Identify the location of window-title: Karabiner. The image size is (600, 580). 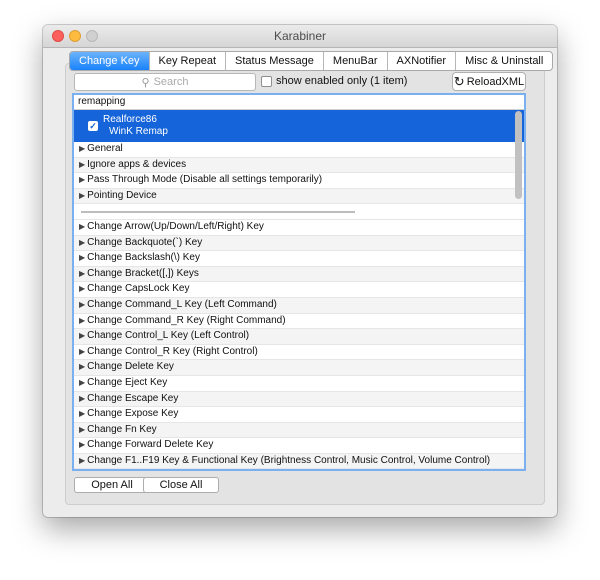
(300, 36).